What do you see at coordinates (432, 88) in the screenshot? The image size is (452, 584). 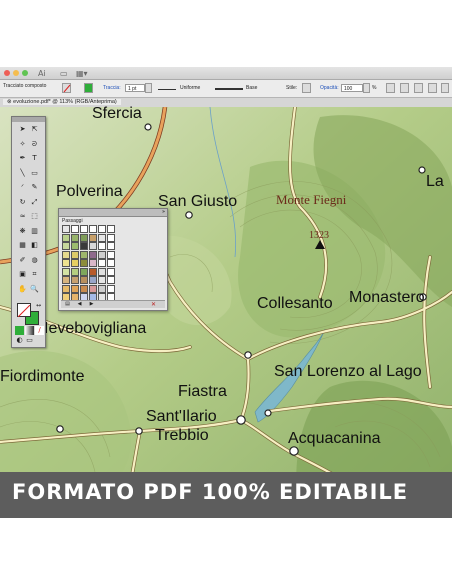 I see `isolate-icon` at bounding box center [432, 88].